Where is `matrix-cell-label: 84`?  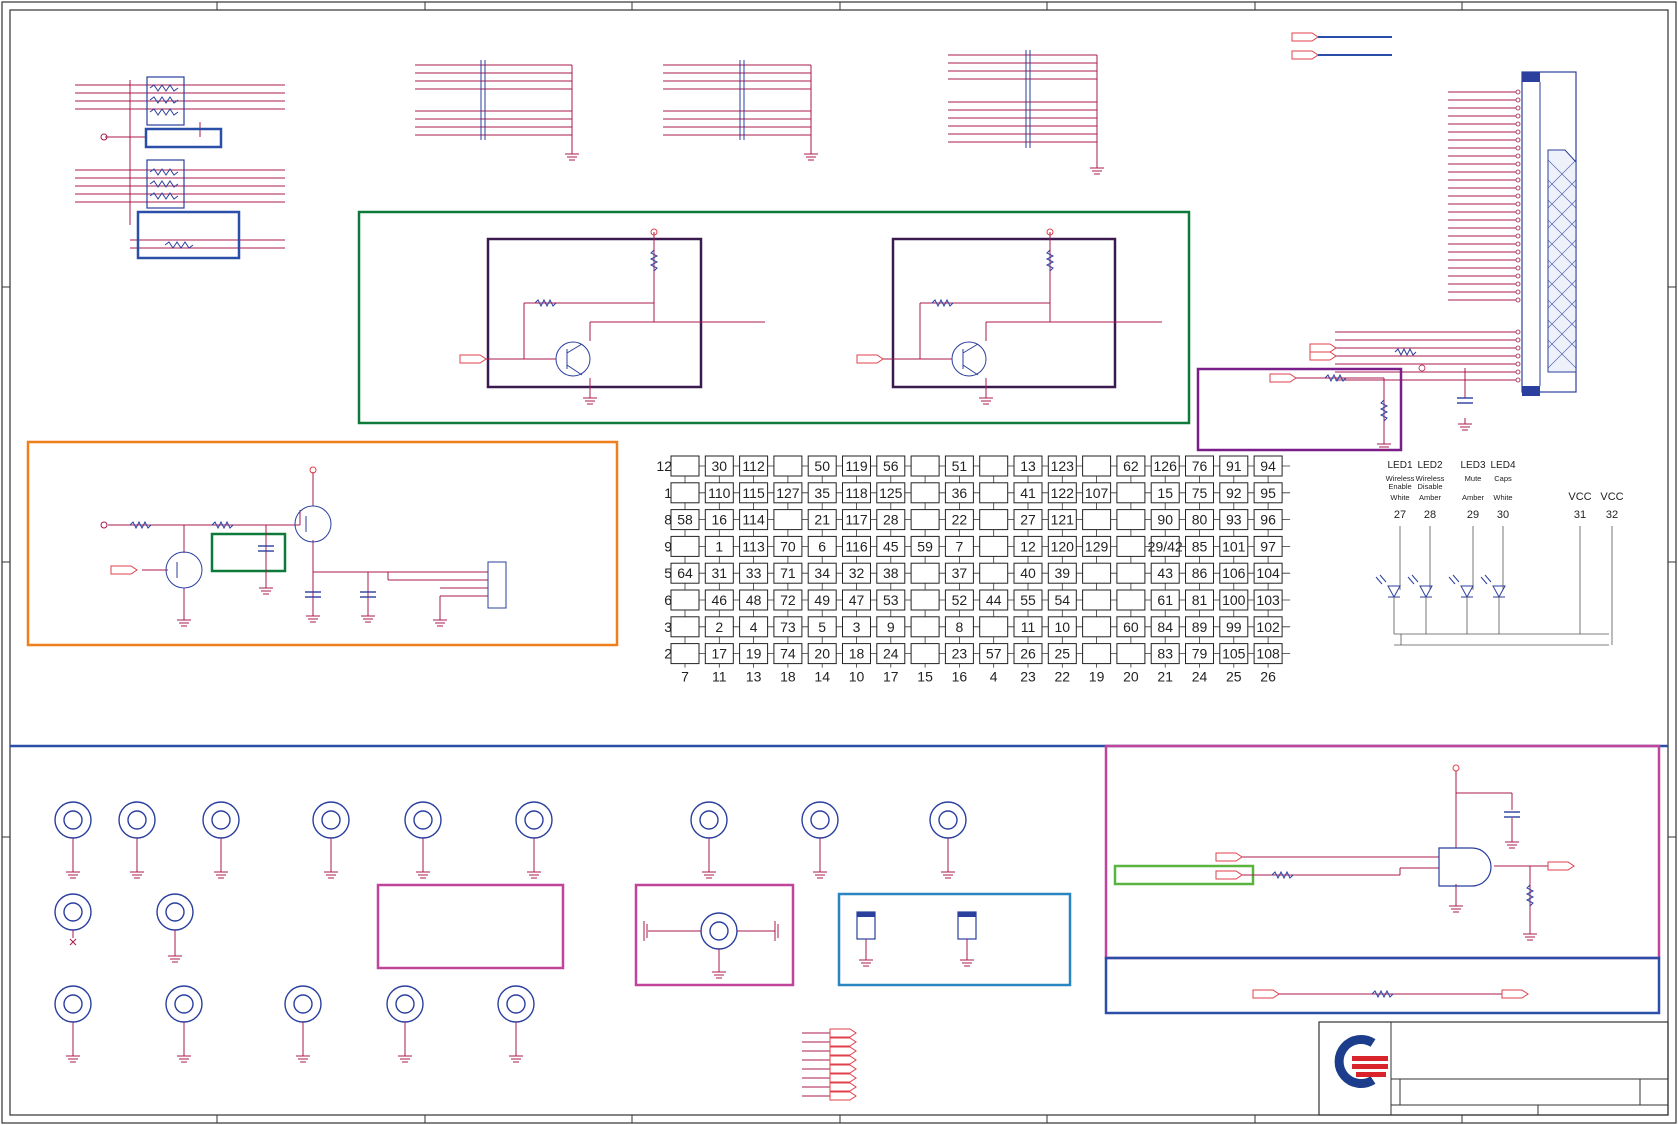 matrix-cell-label: 84 is located at coordinates (1165, 627).